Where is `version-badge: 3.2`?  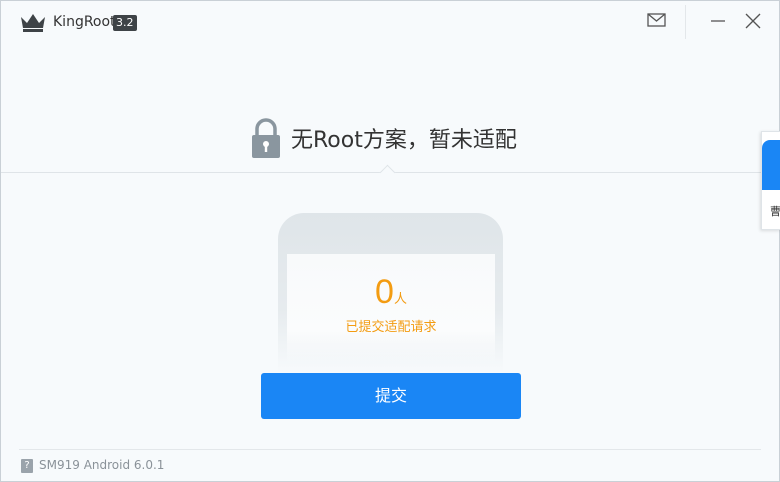
version-badge: 3.2 is located at coordinates (125, 23).